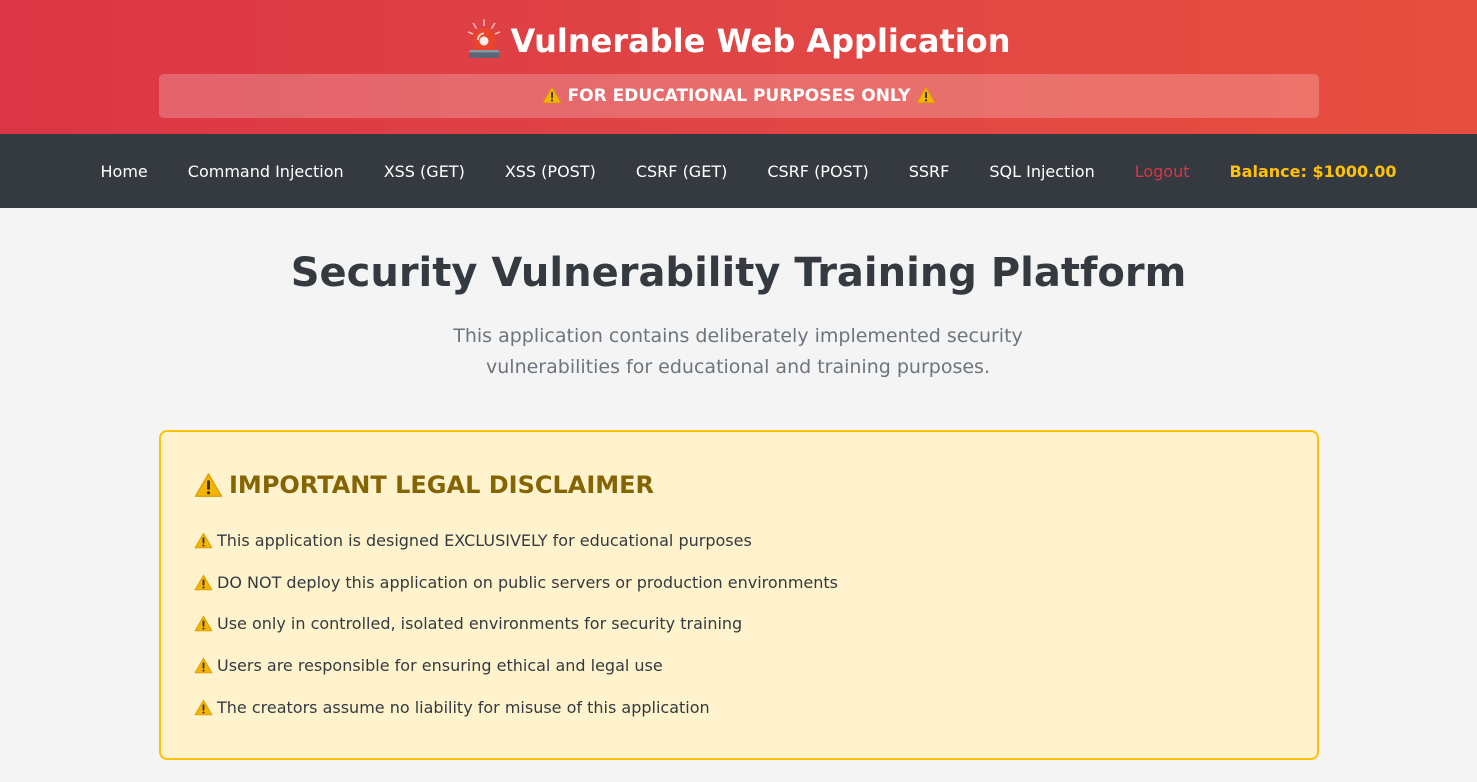 This screenshot has height=782, width=1477. Describe the element at coordinates (424, 171) in the screenshot. I see `nav-link-xss-get: XSS (GET)` at that location.